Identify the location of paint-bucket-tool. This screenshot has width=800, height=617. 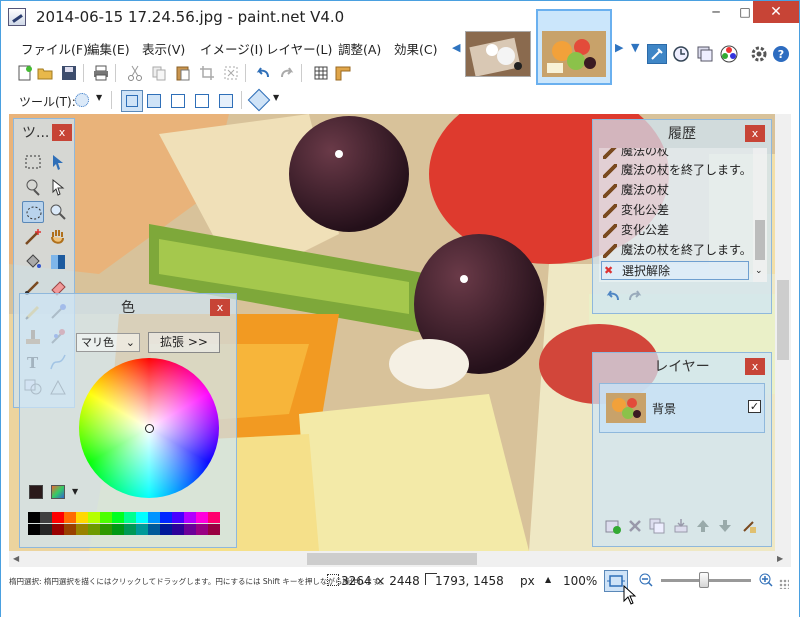
(33, 262).